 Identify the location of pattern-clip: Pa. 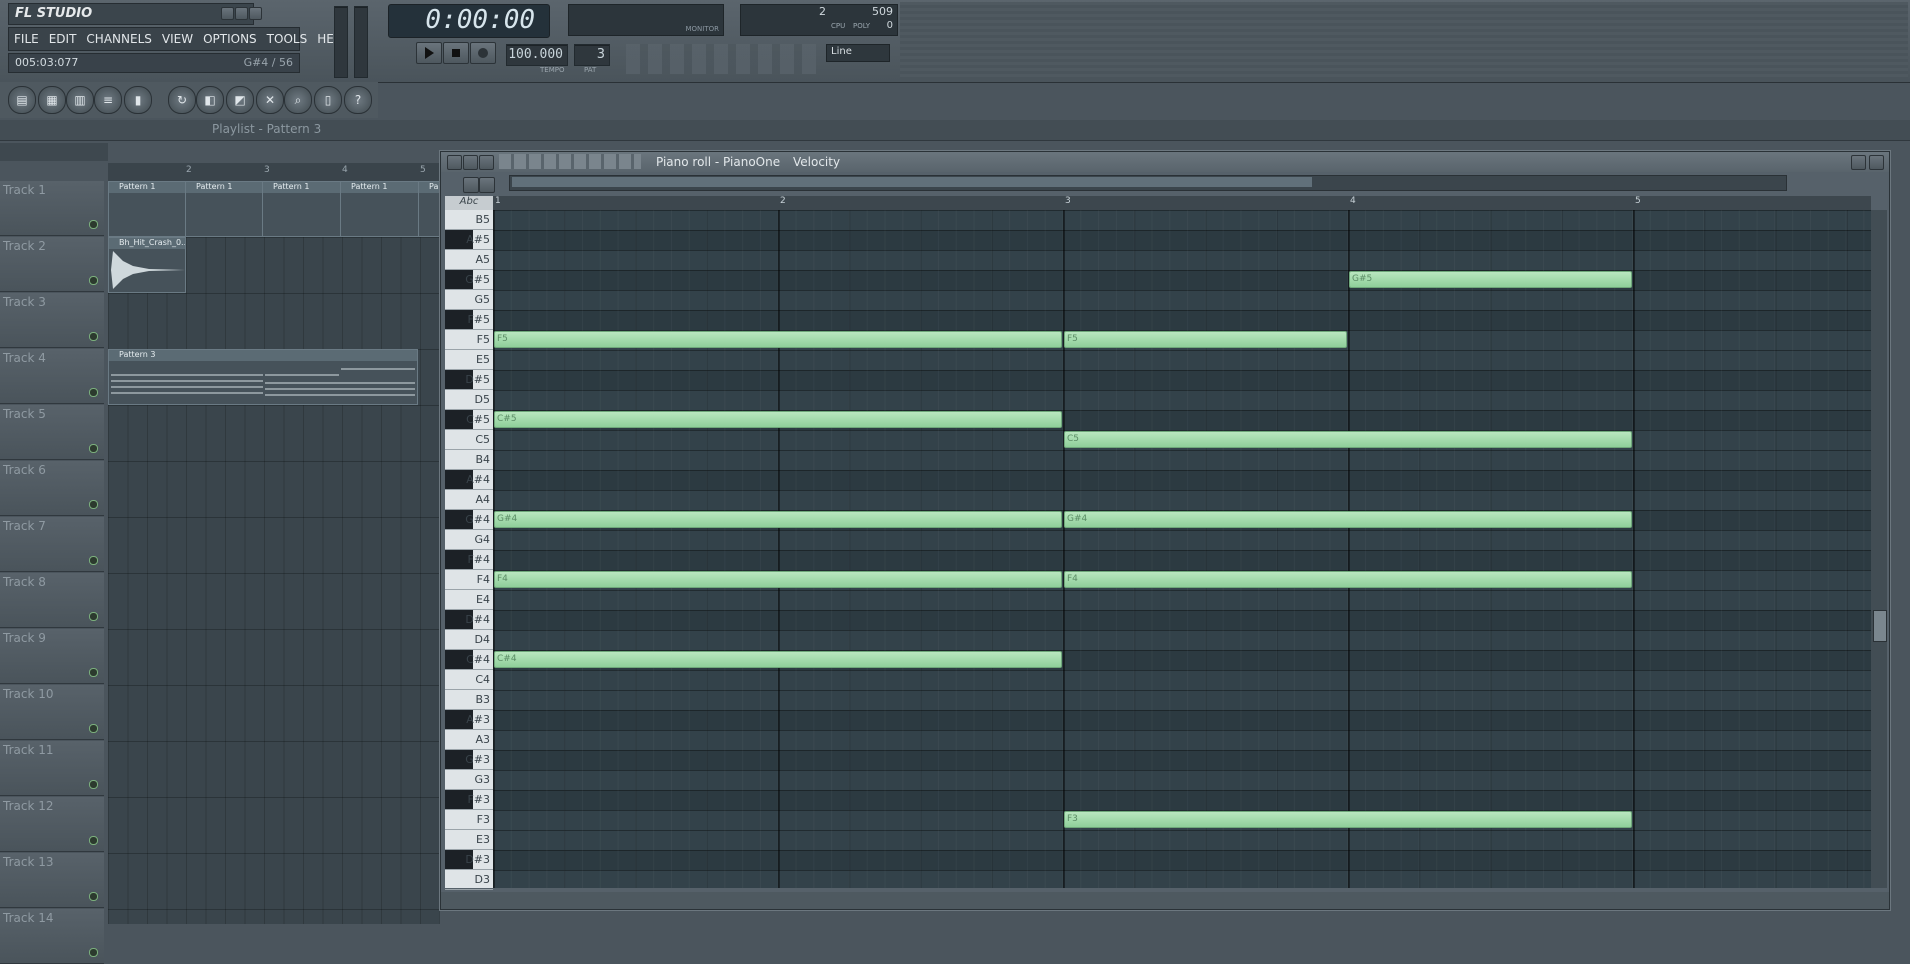
(430, 209).